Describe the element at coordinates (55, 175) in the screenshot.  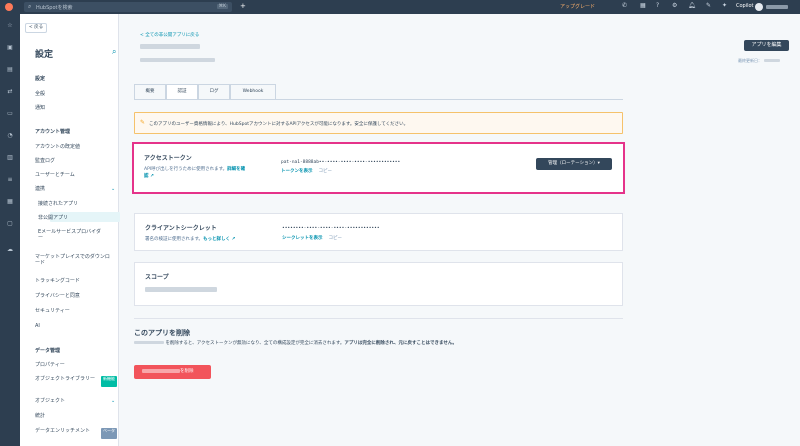
I see `sidebar-item-users-teams: ユーザーとチーム` at that location.